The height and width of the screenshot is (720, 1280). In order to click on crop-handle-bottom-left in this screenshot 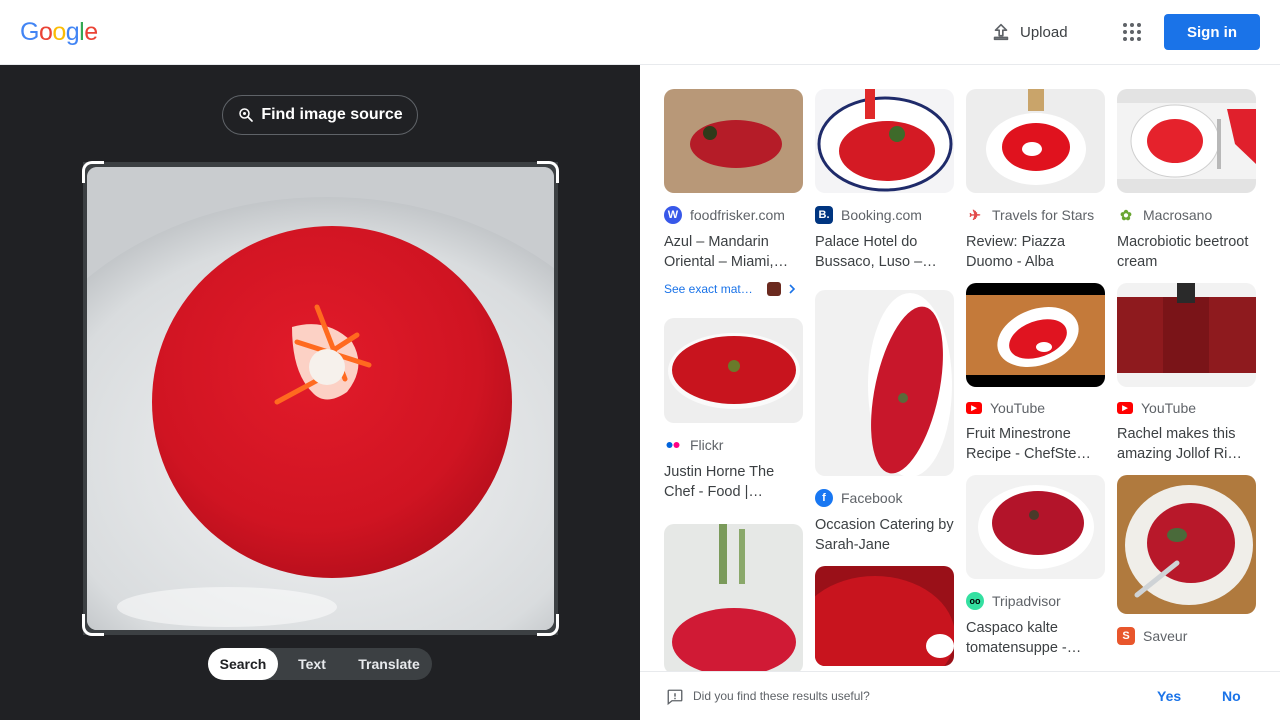, I will do `click(93, 625)`.